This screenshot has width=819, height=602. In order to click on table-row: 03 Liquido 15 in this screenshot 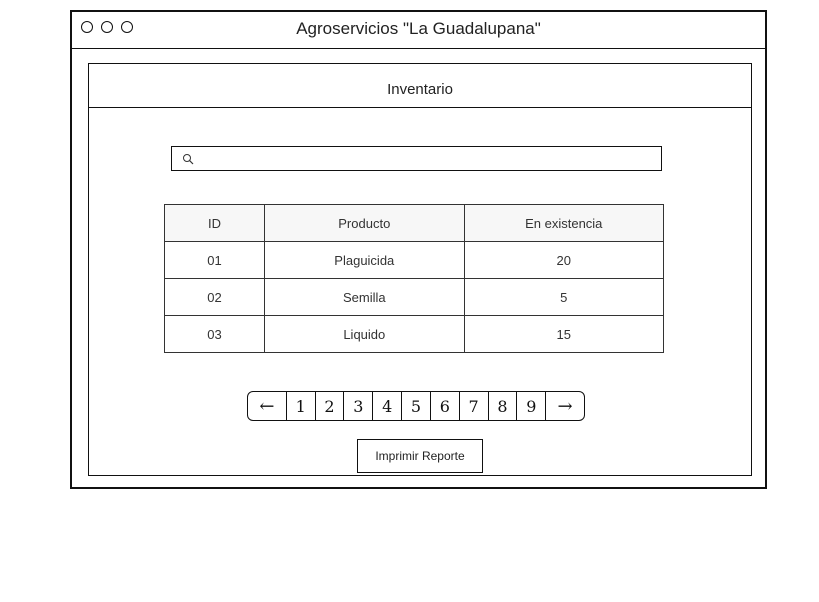, I will do `click(414, 334)`.